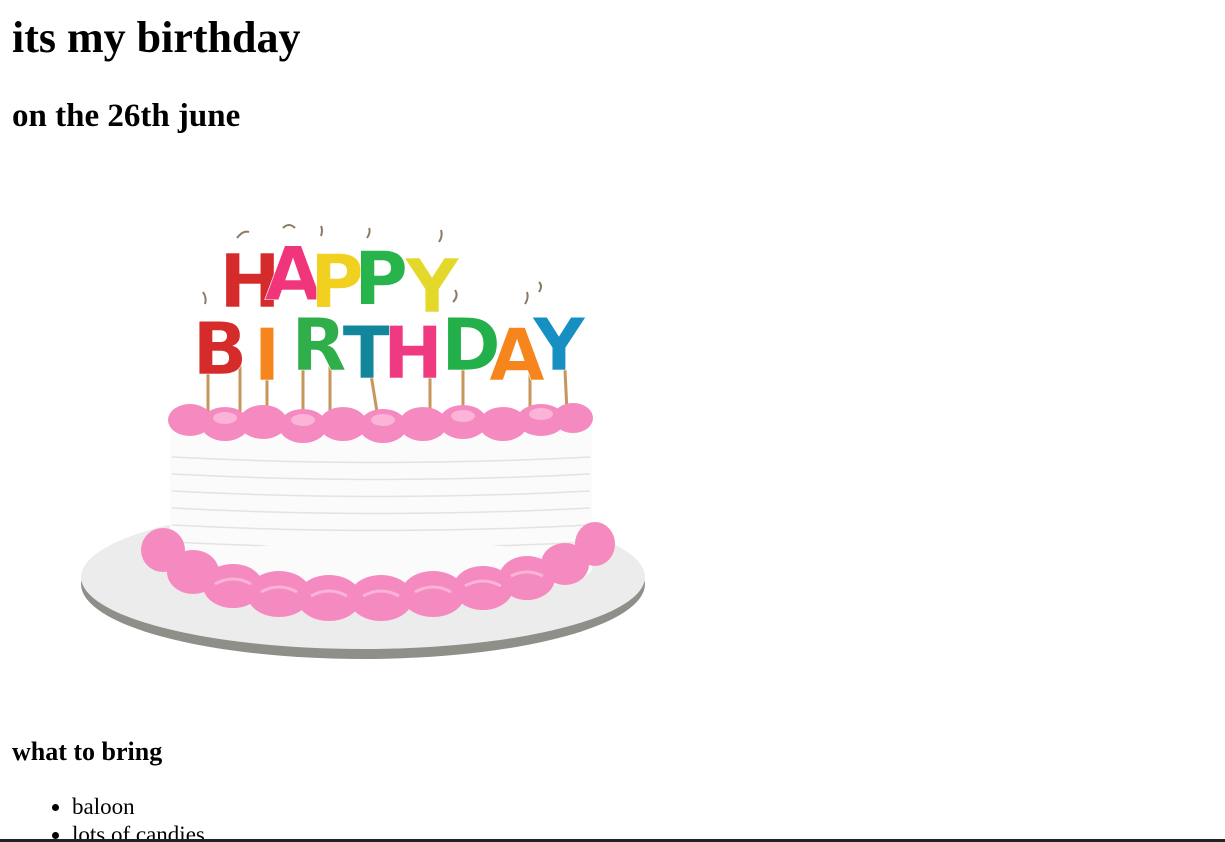 This screenshot has width=1225, height=842. Describe the element at coordinates (220, 349) in the screenshot. I see `candle-letter-b: B` at that location.